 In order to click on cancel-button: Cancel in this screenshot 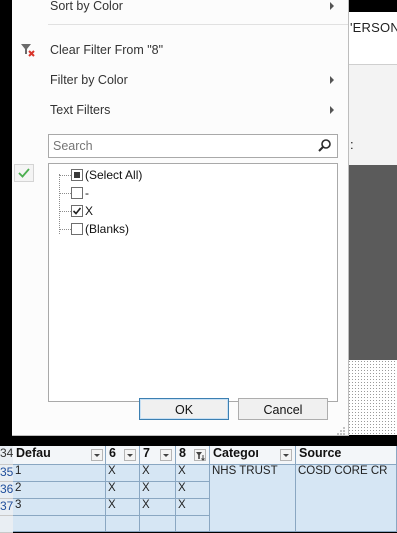, I will do `click(283, 409)`.